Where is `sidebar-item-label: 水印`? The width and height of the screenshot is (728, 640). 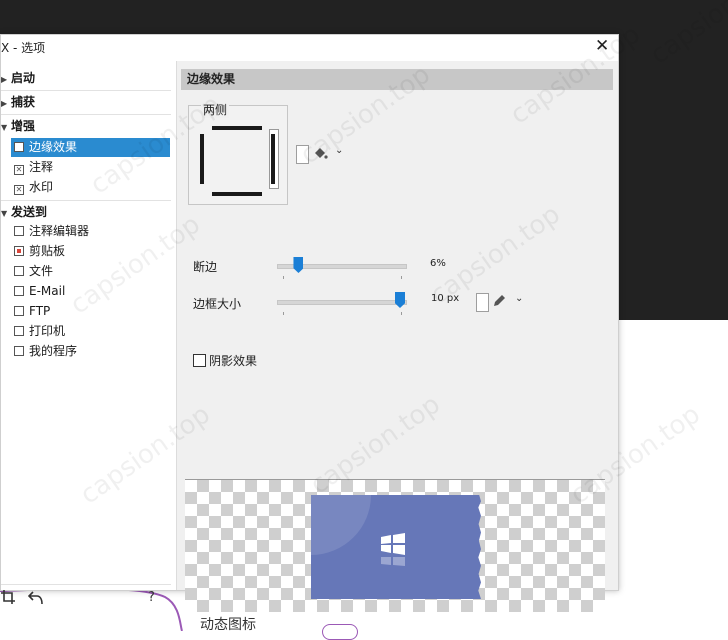 sidebar-item-label: 水印 is located at coordinates (41, 187).